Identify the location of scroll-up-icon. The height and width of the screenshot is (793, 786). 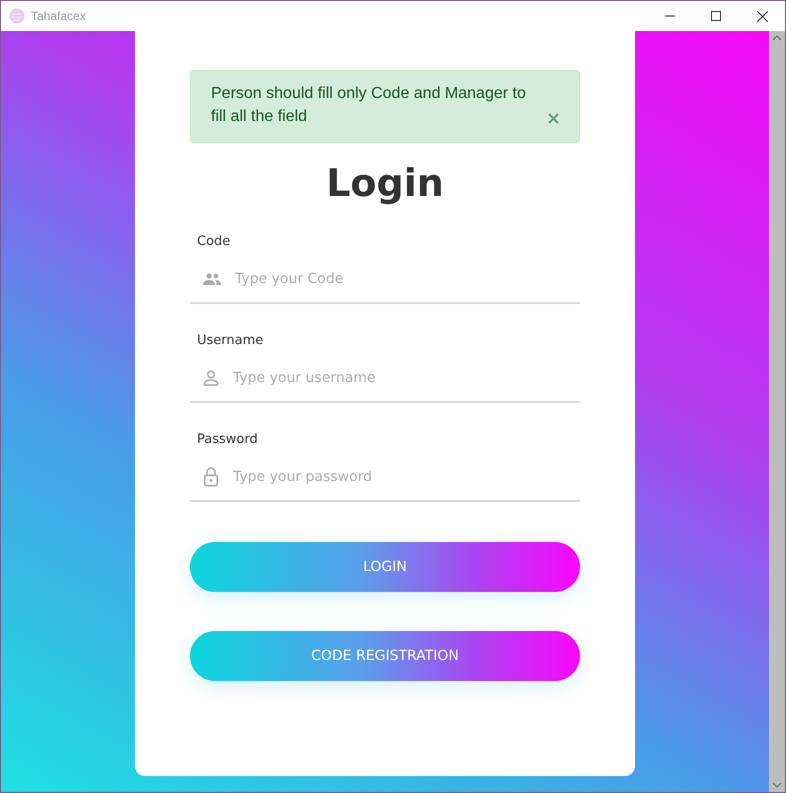
(777, 38).